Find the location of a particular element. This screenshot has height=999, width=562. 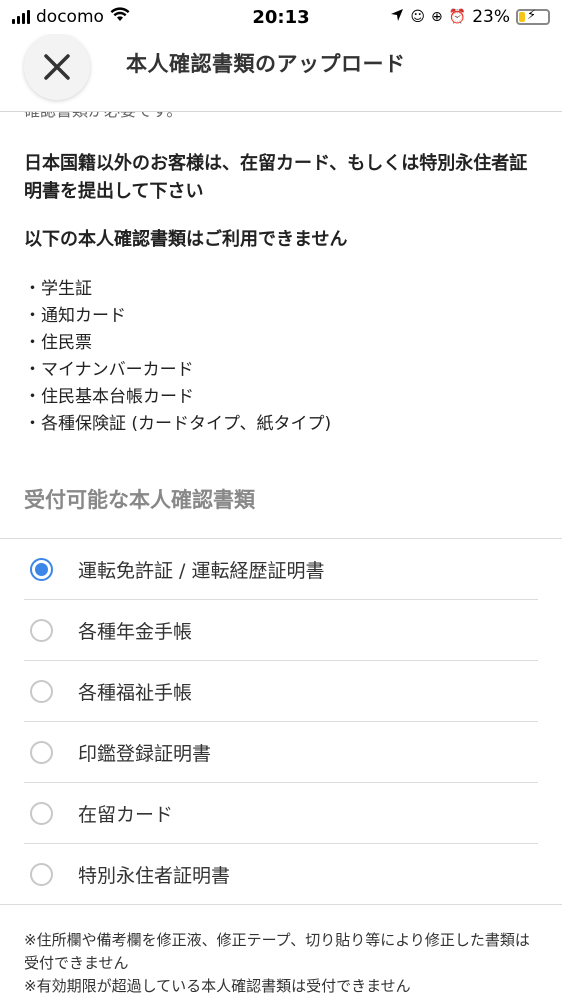

radio-option-welfare-book: 各種福祉手帳 is located at coordinates (281, 691).